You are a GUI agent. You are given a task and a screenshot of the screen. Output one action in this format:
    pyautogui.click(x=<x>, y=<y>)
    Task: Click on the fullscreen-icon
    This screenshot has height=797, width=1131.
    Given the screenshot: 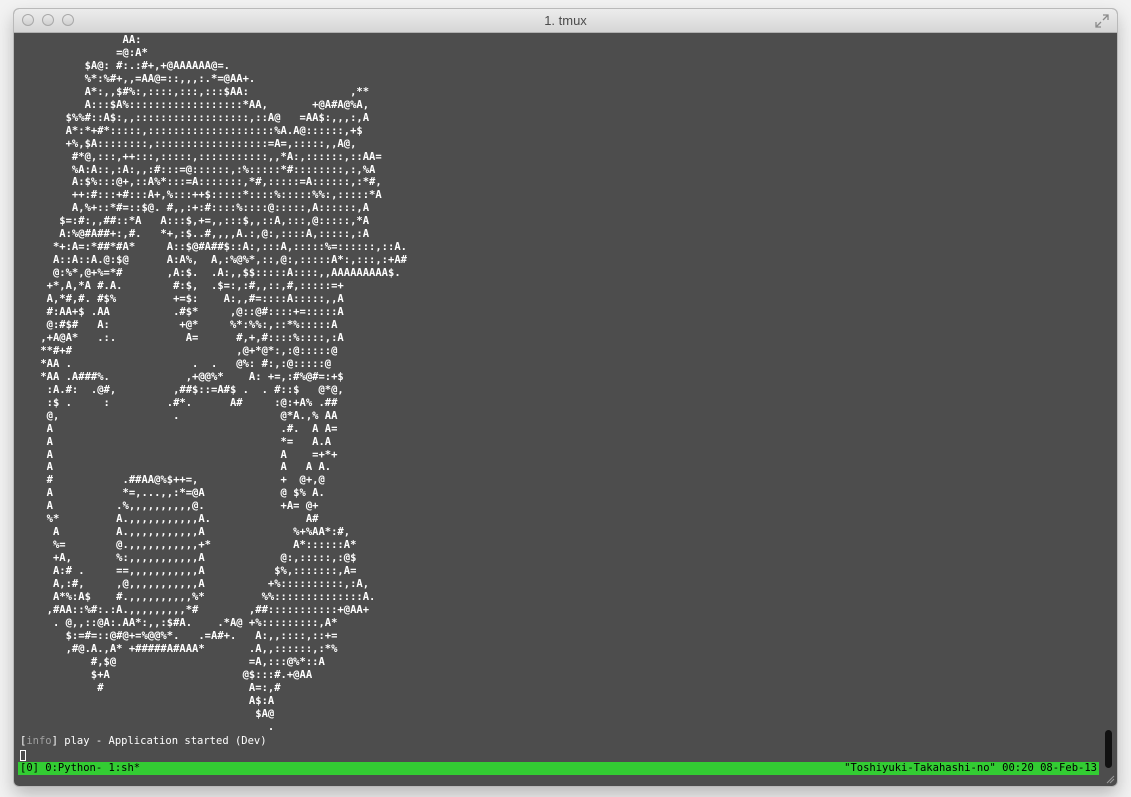 What is the action you would take?
    pyautogui.click(x=1102, y=21)
    